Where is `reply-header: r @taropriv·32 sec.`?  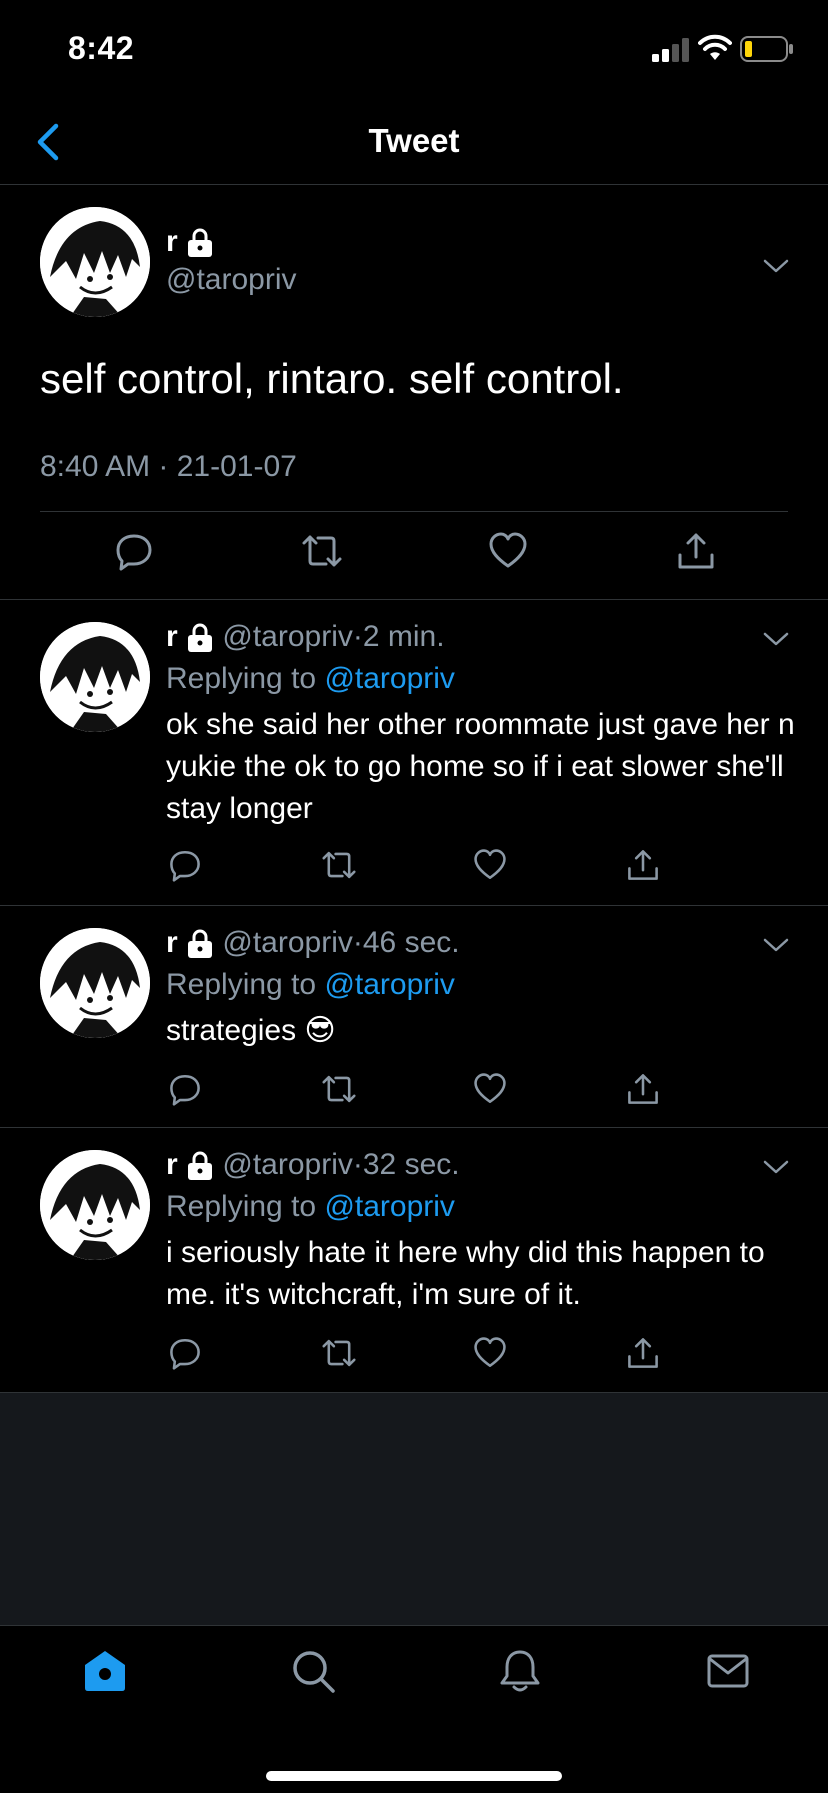
reply-header: r @taropriv·32 sec. is located at coordinates (313, 1165).